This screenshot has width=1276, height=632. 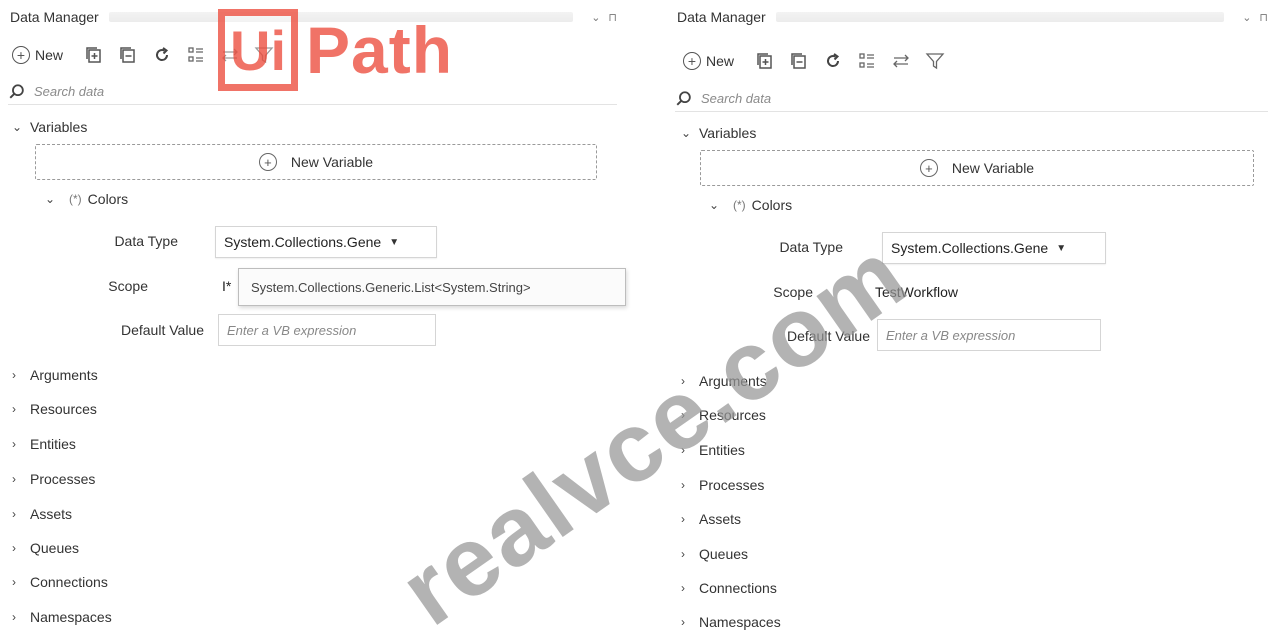 I want to click on list-view-icon, so click(x=867, y=60).